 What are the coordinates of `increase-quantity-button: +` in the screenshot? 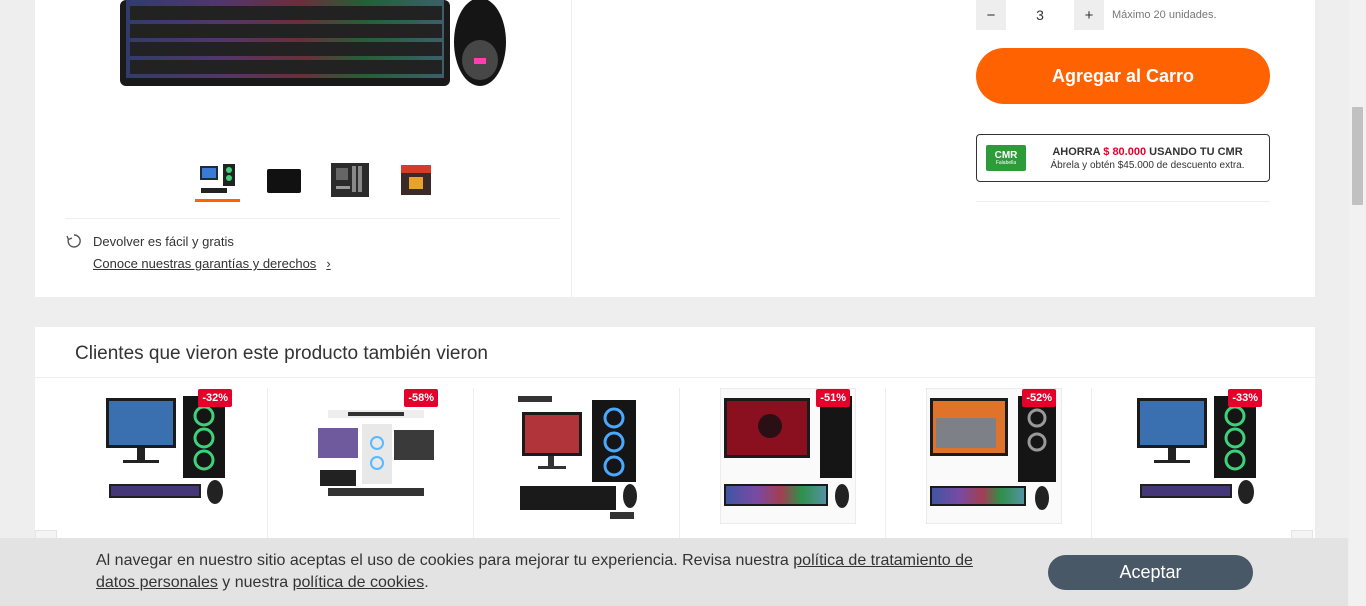 It's located at (1089, 15).